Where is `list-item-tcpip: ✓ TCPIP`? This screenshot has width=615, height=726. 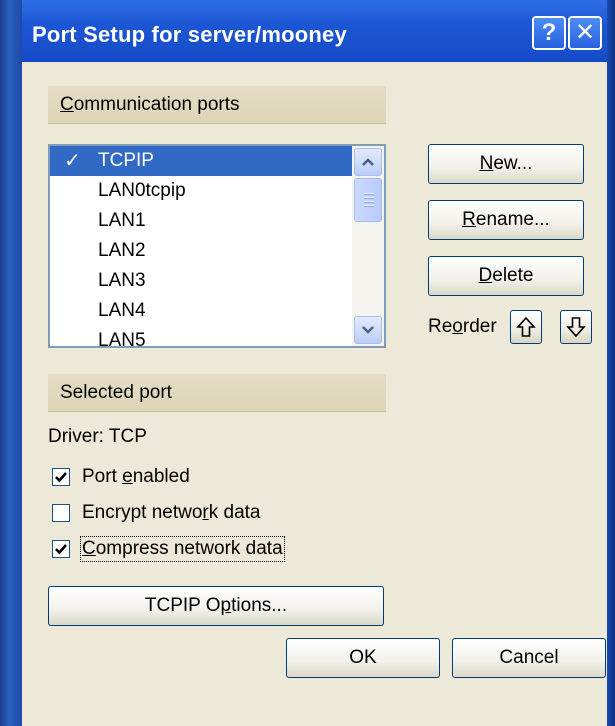
list-item-tcpip: ✓ TCPIP is located at coordinates (201, 161).